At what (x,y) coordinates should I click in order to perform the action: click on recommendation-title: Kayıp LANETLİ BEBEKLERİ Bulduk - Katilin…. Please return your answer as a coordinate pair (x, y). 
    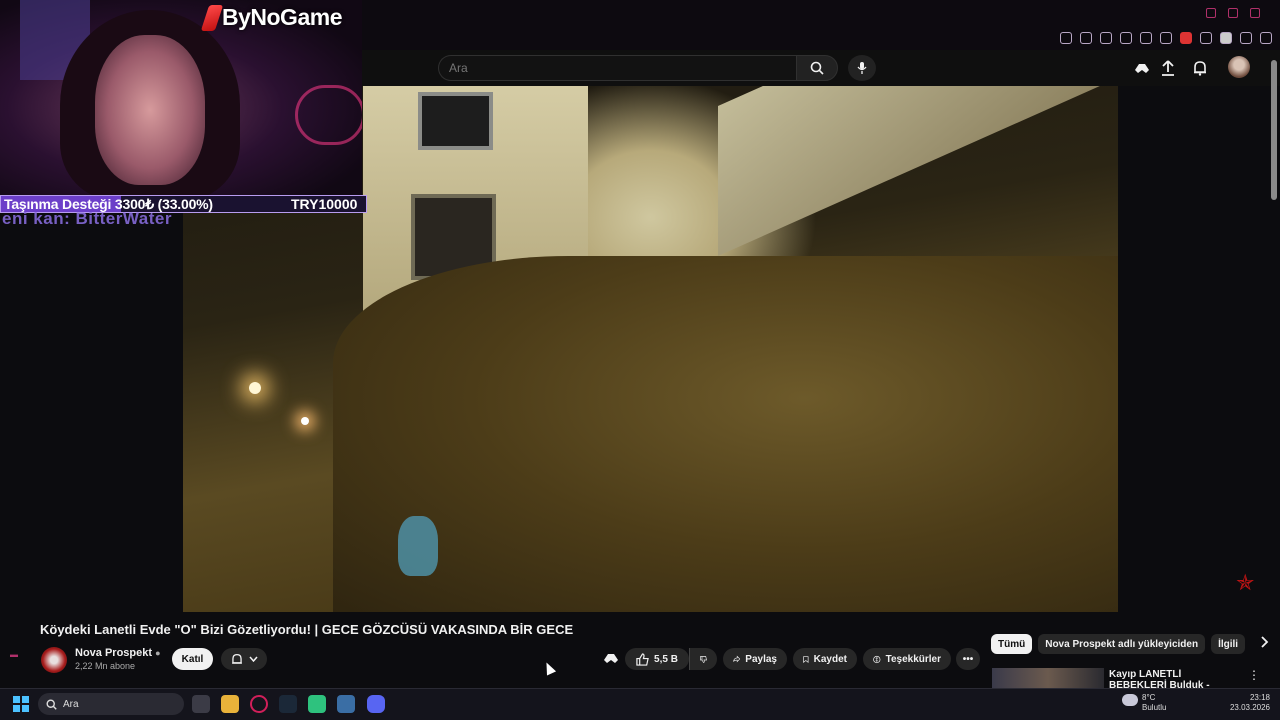
    Looking at the image, I should click on (1174, 679).